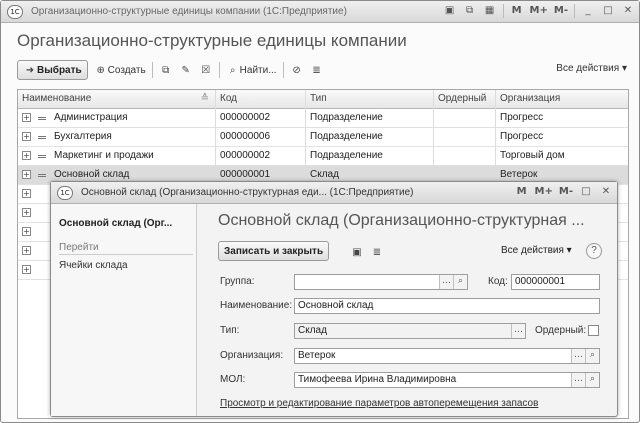 Image resolution: width=640 pixels, height=423 pixels. What do you see at coordinates (261, 99) in the screenshot?
I see `column-header-code: Код` at bounding box center [261, 99].